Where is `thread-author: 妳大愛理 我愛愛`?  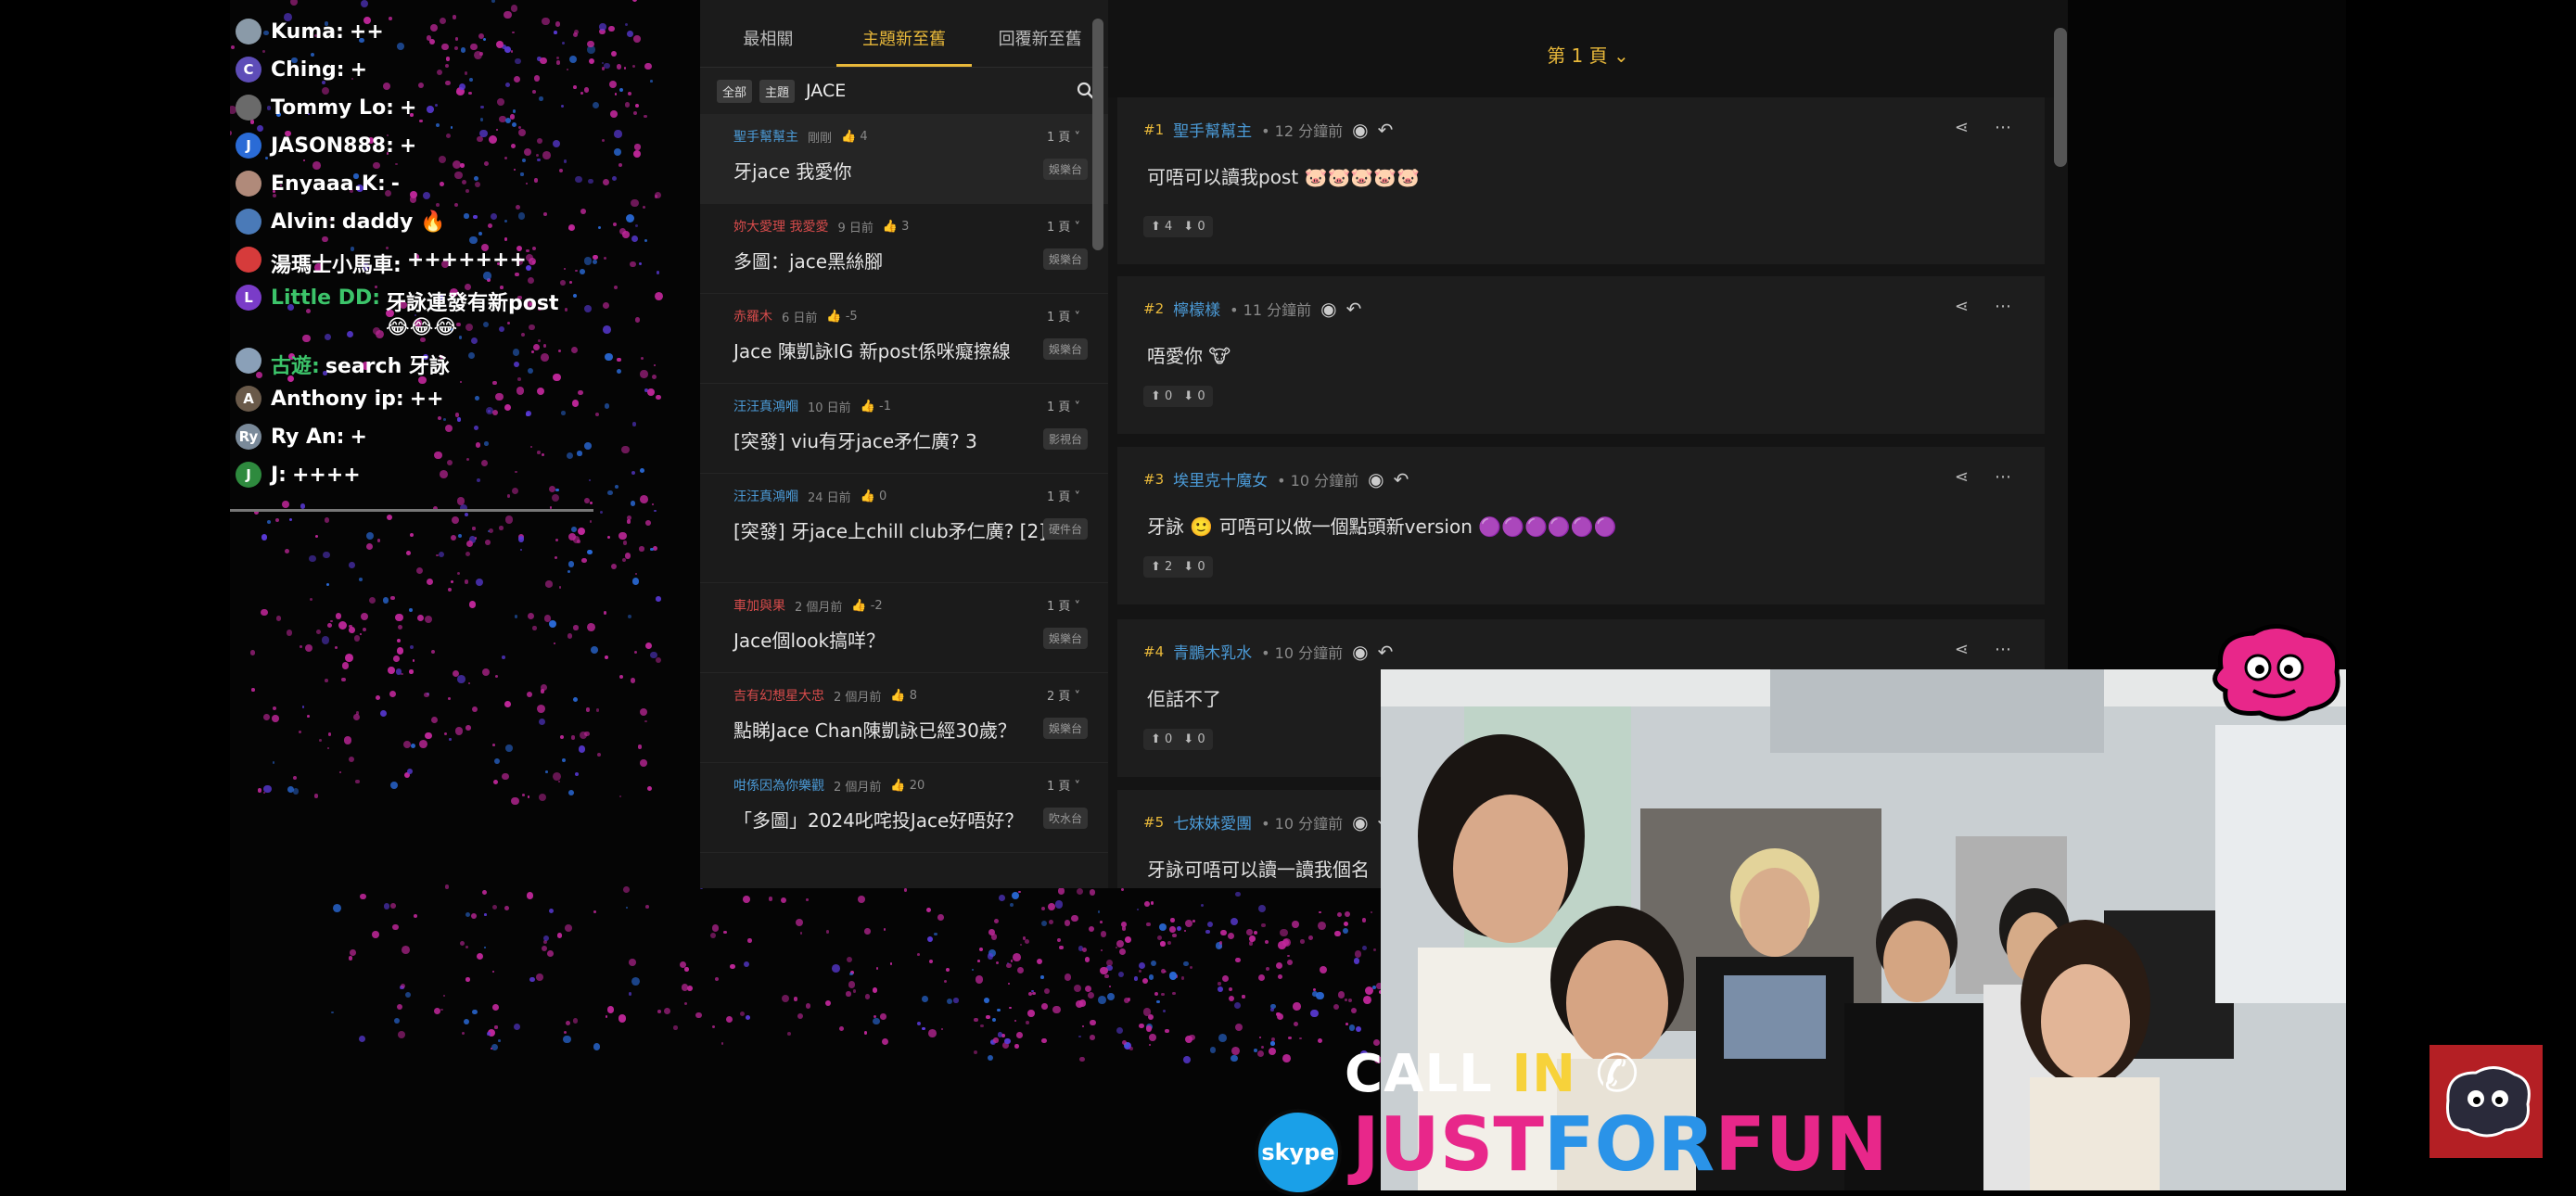 thread-author: 妳大愛理 我愛愛 is located at coordinates (780, 226).